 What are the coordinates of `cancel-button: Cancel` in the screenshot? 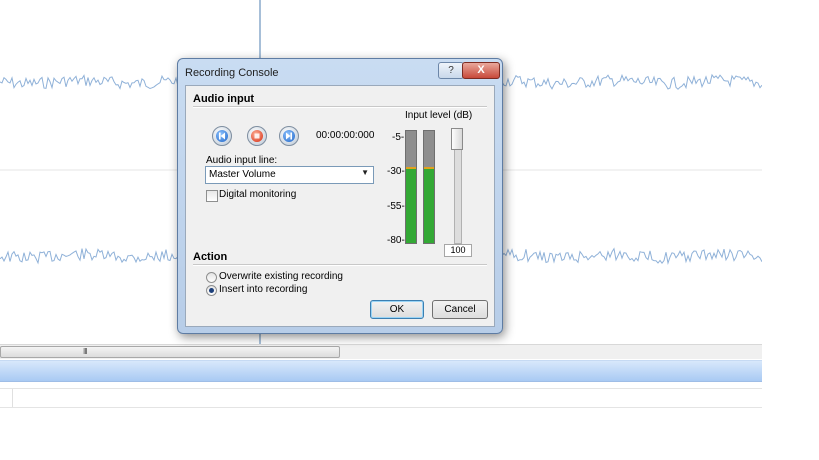 It's located at (460, 309).